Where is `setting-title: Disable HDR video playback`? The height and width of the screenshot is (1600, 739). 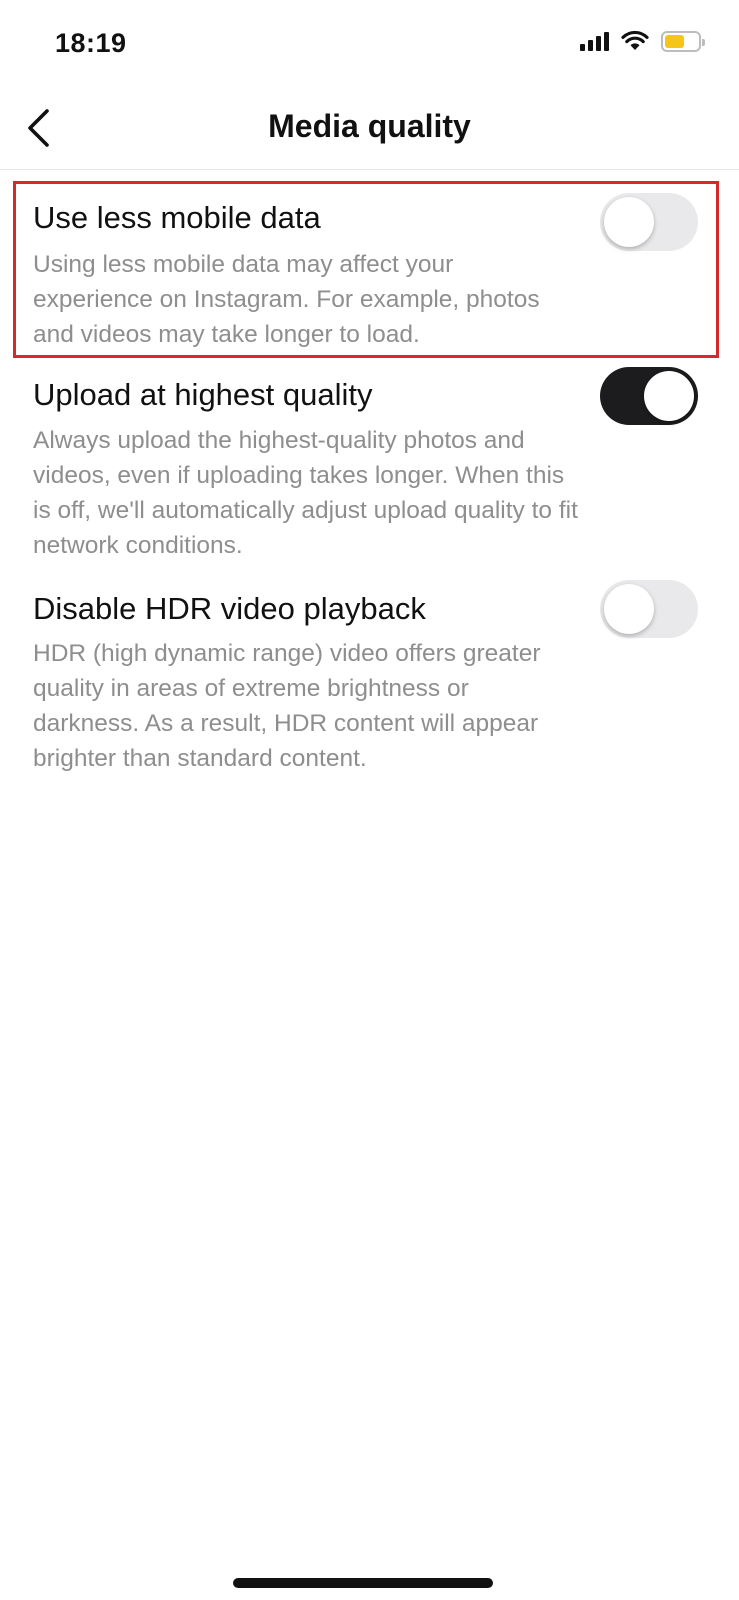
setting-title: Disable HDR video playback is located at coordinates (229, 608).